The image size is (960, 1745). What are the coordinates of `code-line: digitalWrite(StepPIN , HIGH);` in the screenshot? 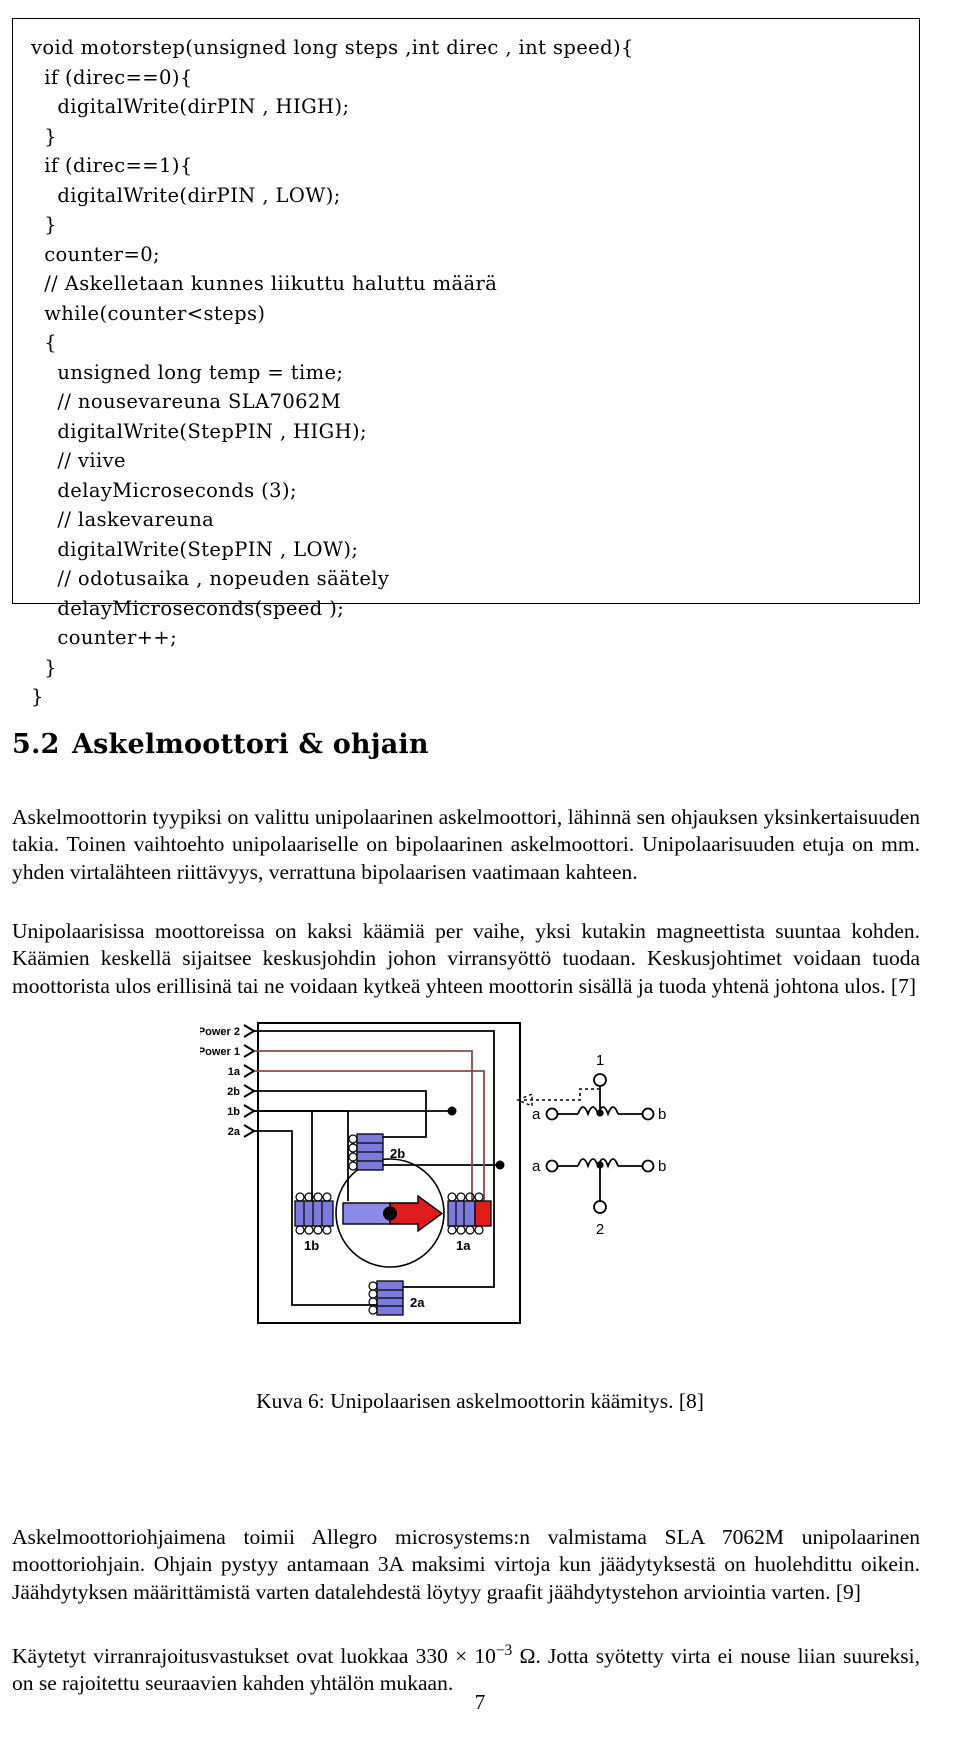 It's located at (199, 431).